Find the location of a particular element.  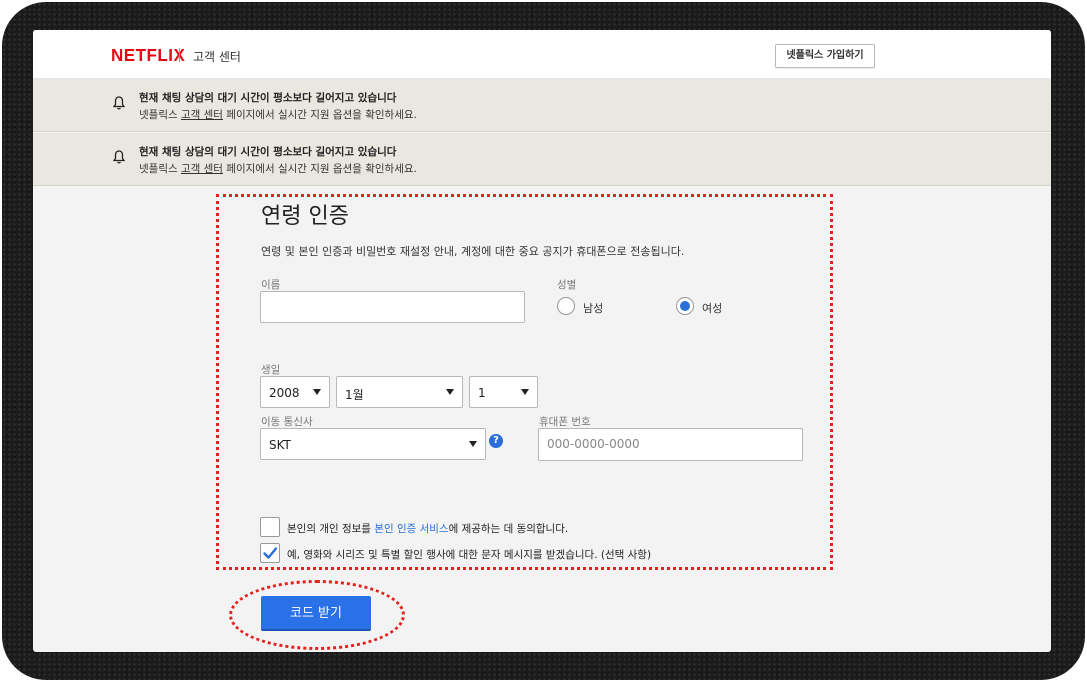

identity-consent-checkbox is located at coordinates (270, 527).